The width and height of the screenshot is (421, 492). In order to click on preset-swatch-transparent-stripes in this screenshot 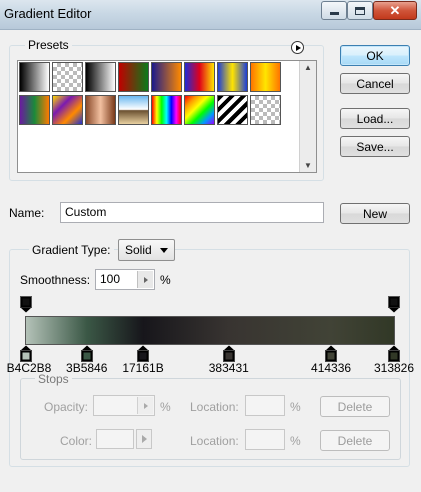, I will do `click(232, 110)`.